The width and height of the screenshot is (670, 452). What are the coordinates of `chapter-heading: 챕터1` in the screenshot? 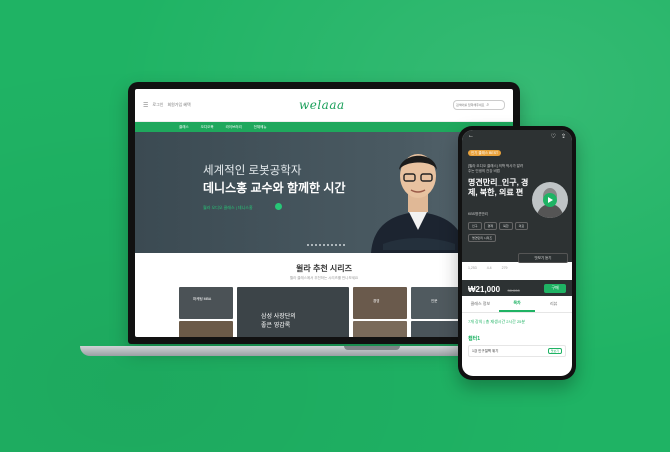 It's located at (474, 339).